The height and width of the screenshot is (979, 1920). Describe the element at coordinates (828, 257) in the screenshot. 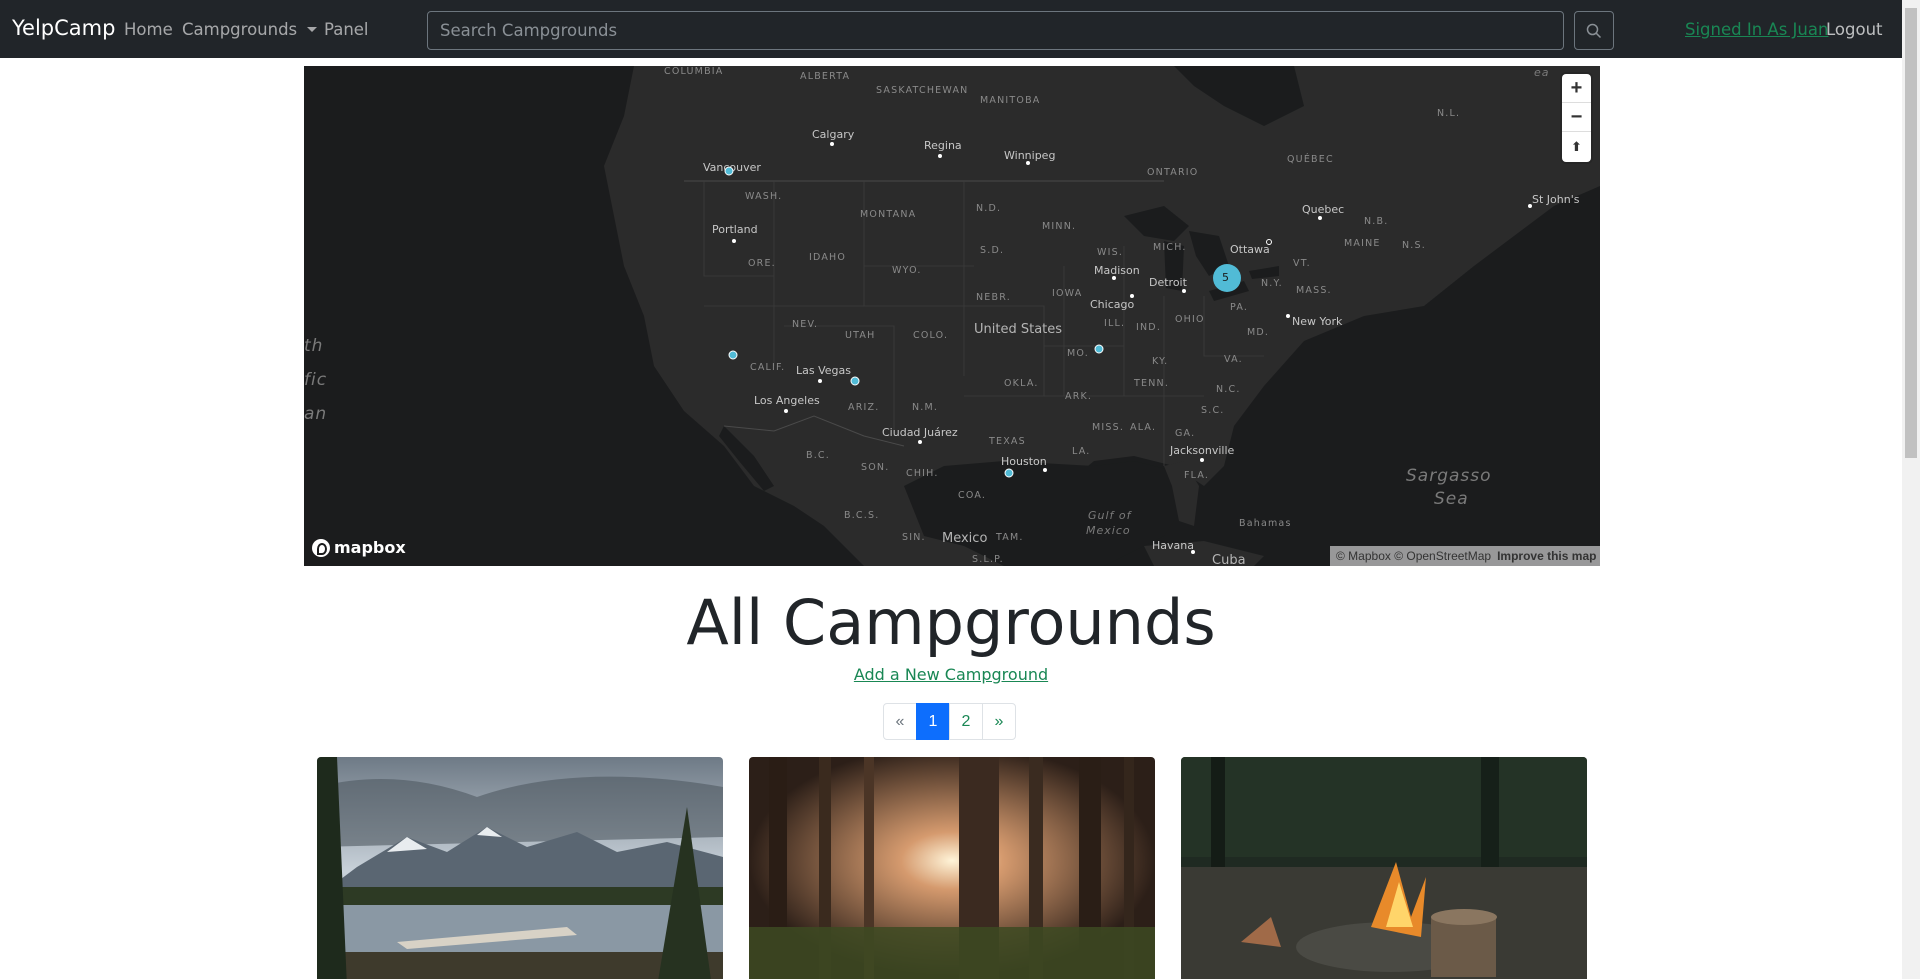

I see `map-label: IDAHO` at that location.